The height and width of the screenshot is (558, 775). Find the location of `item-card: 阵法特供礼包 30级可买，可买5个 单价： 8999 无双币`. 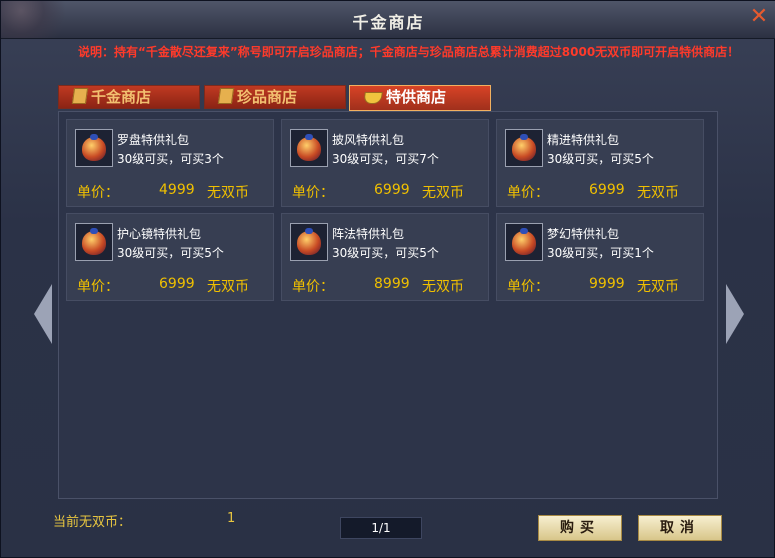

item-card: 阵法特供礼包 30级可买，可买5个 单价： 8999 无双币 is located at coordinates (385, 257).